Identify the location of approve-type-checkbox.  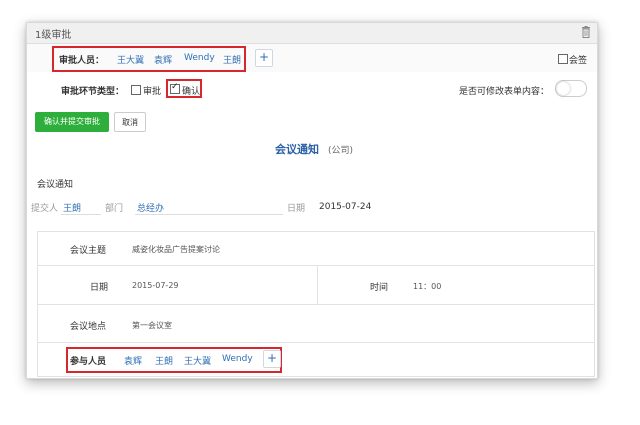
(136, 90).